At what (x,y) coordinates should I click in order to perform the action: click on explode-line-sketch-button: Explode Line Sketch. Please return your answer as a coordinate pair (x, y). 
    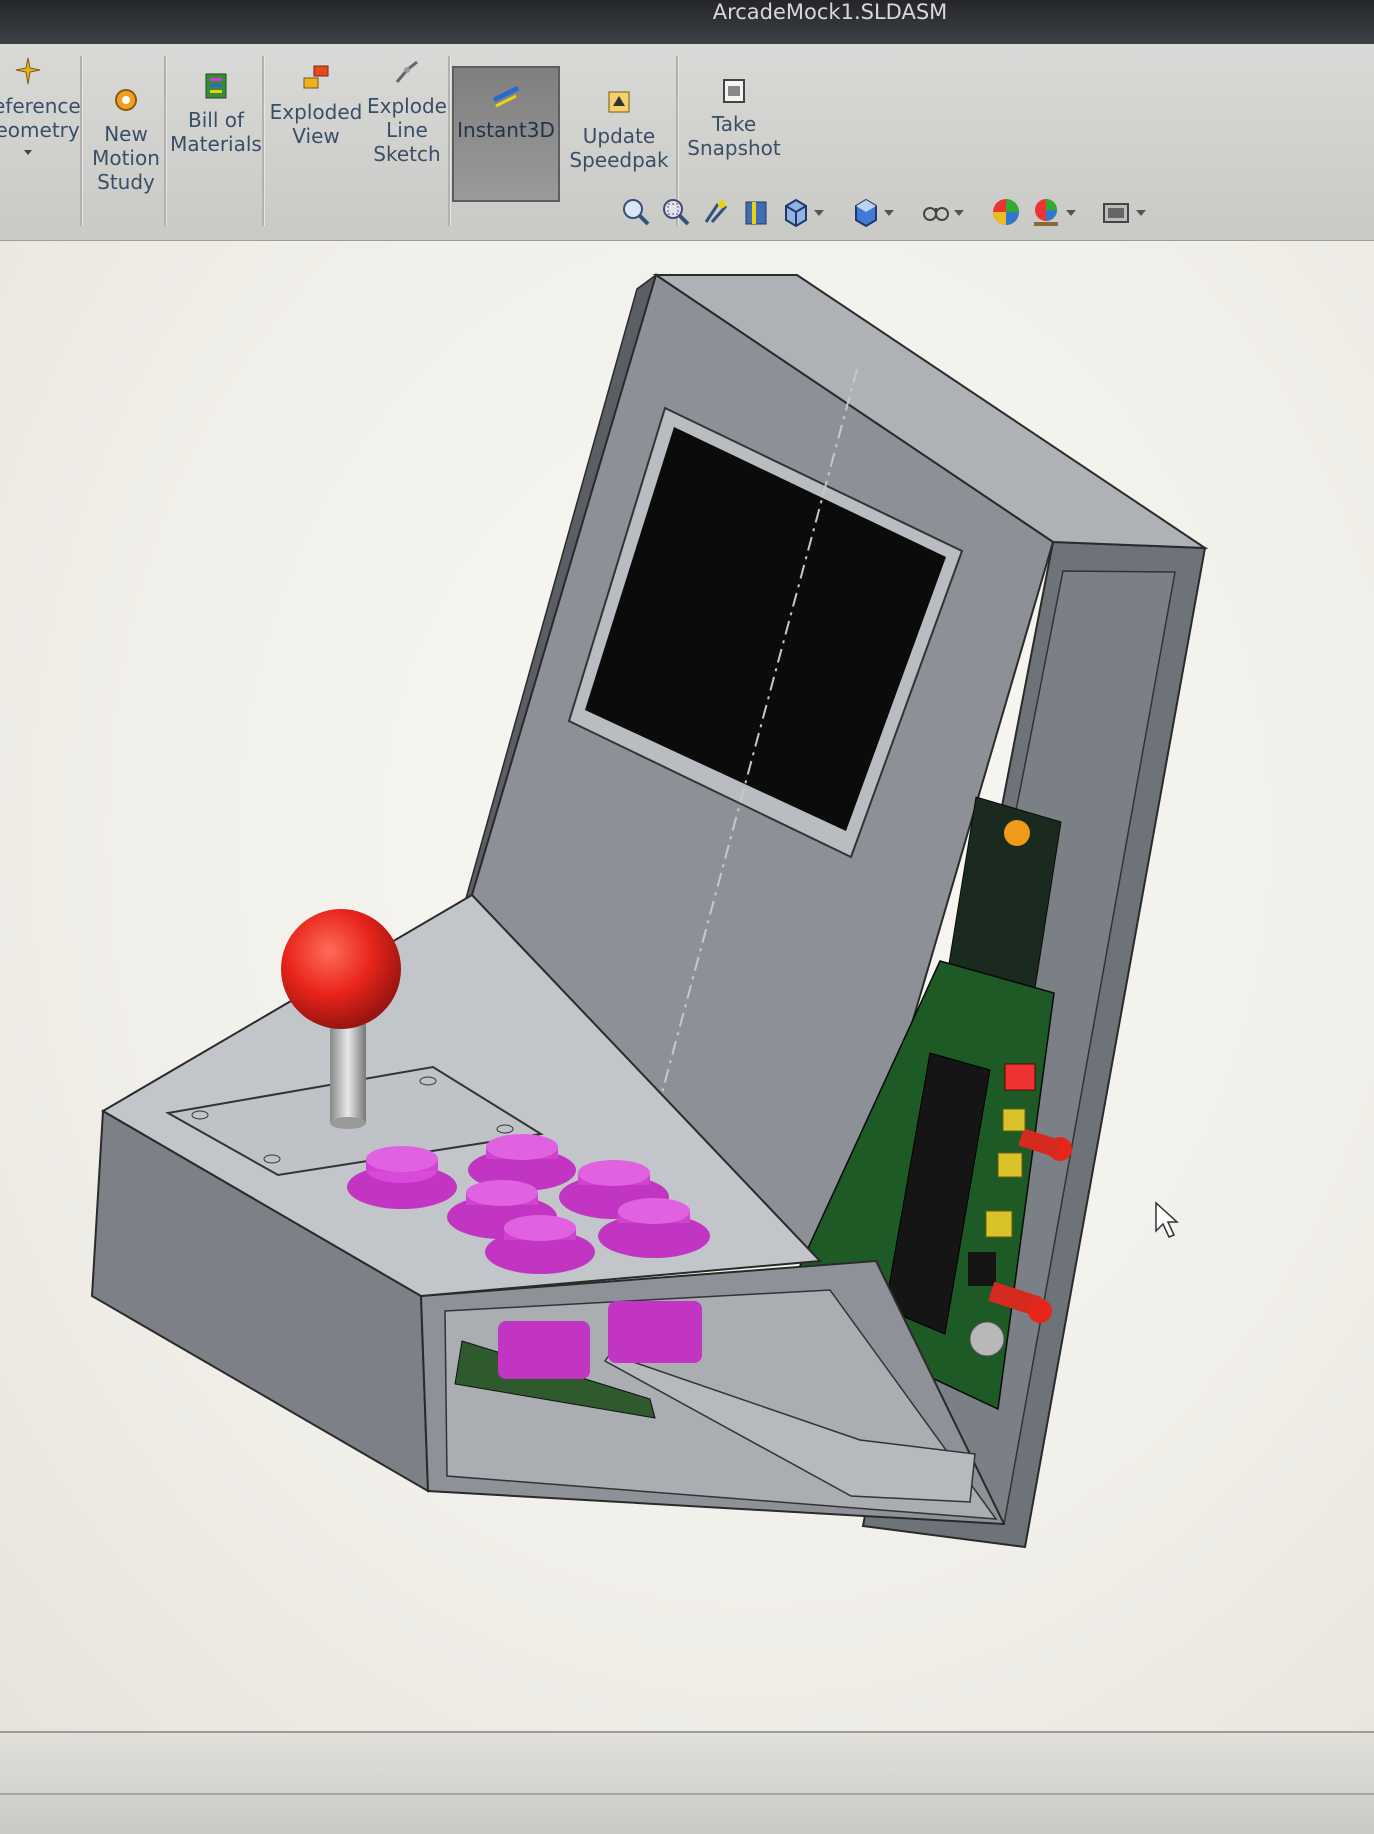
    Looking at the image, I should click on (407, 139).